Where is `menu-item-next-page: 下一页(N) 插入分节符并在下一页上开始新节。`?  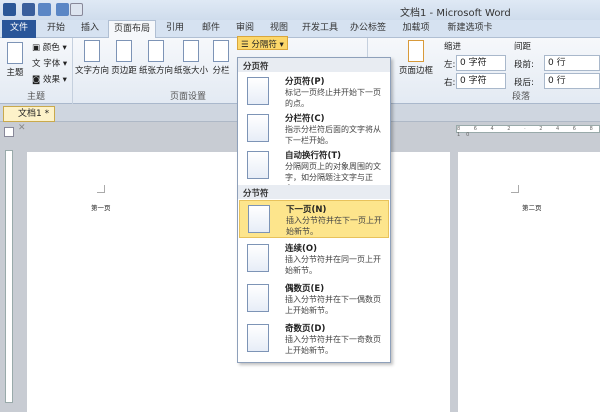
menu-item-next-page: 下一页(N) 插入分节符并在下一页上开始新节。 is located at coordinates (314, 219).